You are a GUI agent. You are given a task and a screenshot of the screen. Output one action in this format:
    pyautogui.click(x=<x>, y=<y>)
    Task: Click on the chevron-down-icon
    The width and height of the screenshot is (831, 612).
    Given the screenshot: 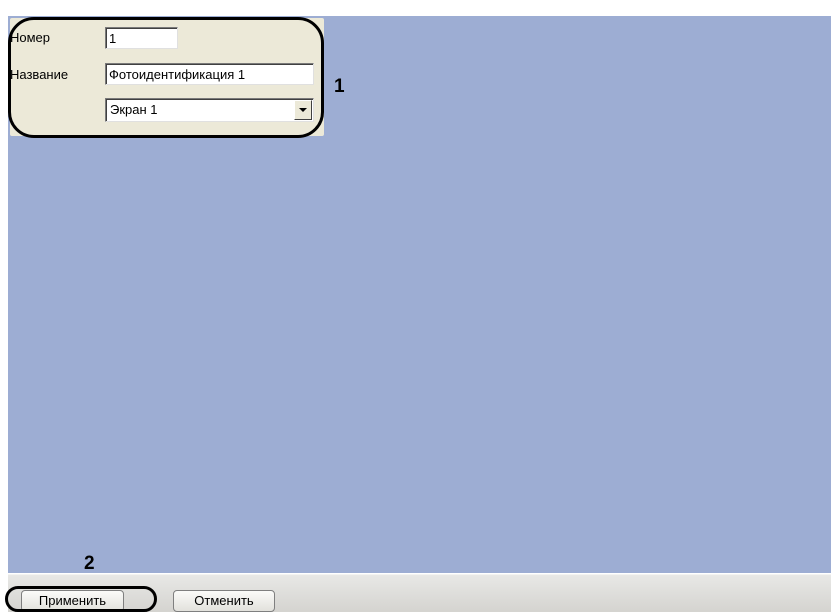 What is the action you would take?
    pyautogui.click(x=303, y=110)
    